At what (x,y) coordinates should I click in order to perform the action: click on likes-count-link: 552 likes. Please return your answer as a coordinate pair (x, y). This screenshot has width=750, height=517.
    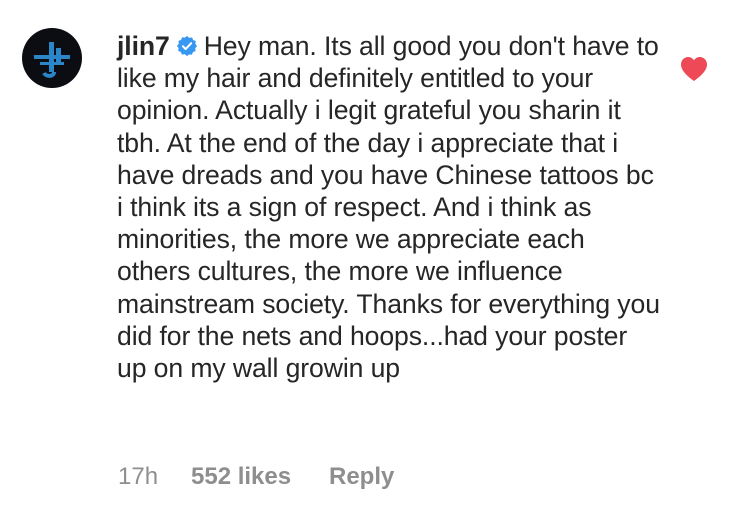
    Looking at the image, I should click on (260, 477).